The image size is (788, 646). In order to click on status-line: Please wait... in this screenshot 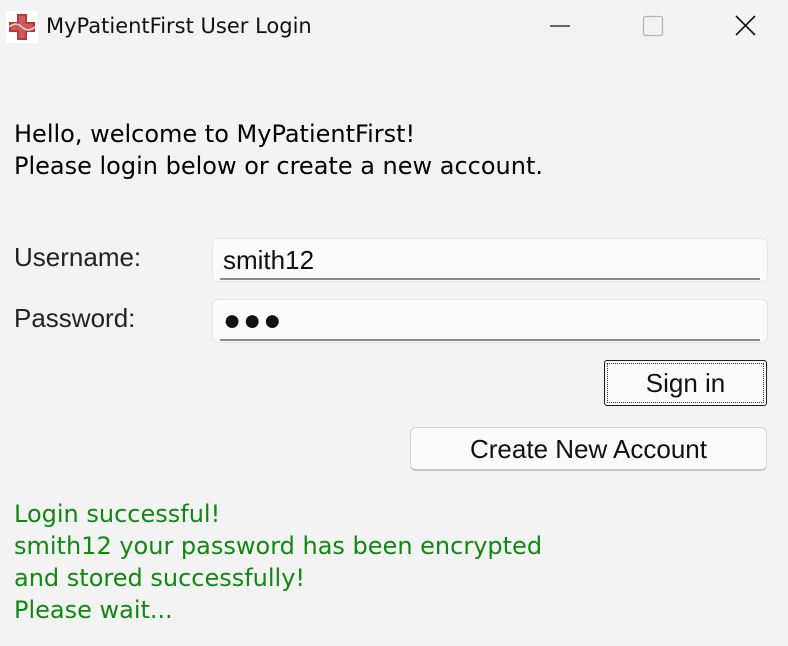, I will do `click(93, 610)`.